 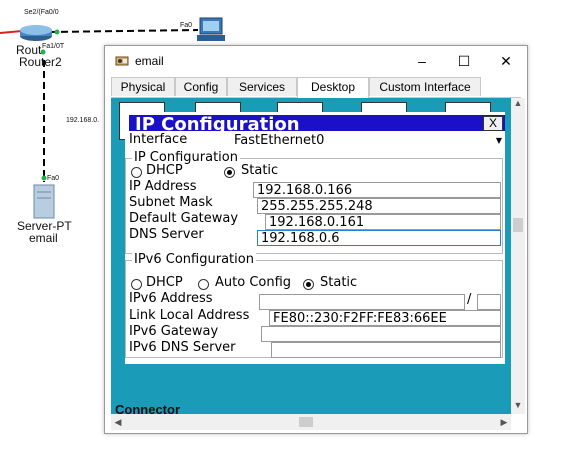 I want to click on horizontal-scrollbar: ◀ ▶, so click(x=311, y=422).